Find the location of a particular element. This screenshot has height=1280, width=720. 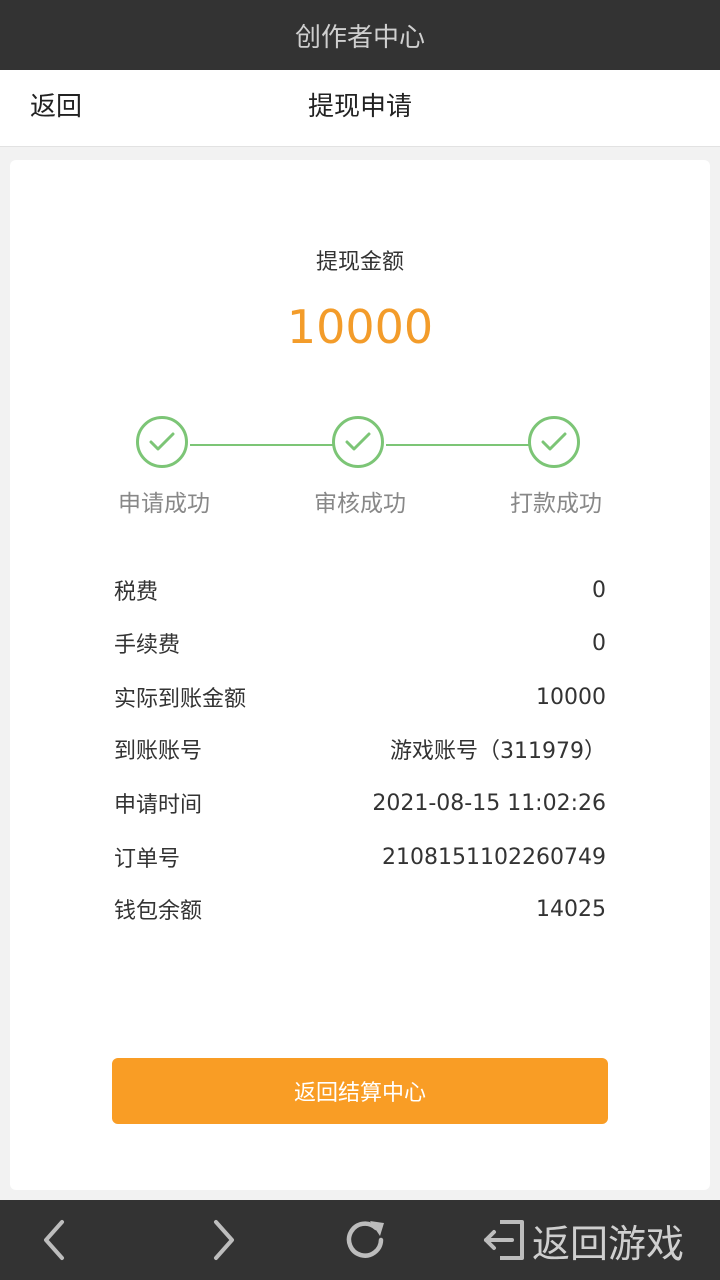

page-title: 提现申请 is located at coordinates (359, 107).